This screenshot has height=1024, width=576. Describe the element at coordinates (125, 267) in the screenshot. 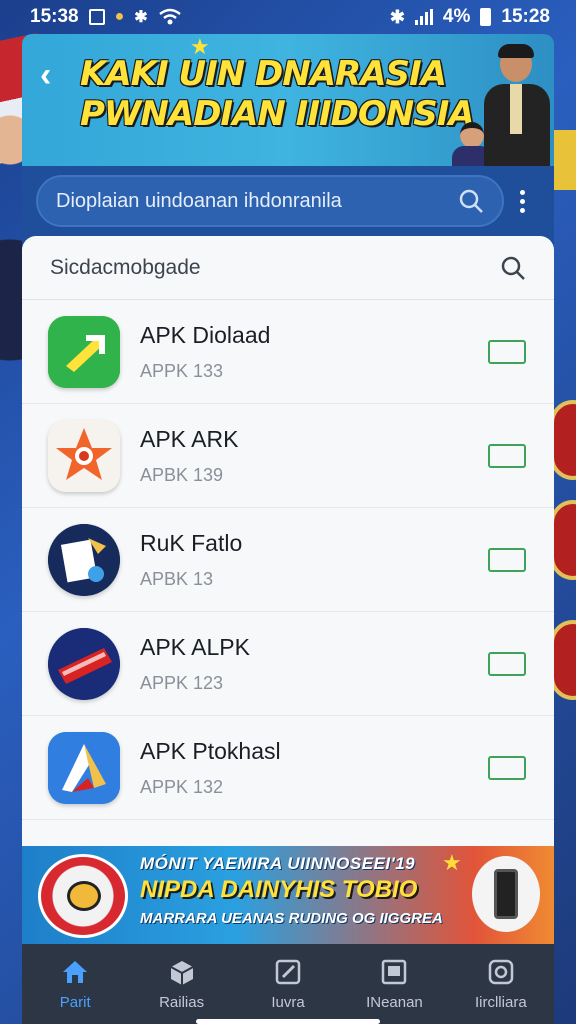

I see `card-title: Sicdacmobgade` at that location.